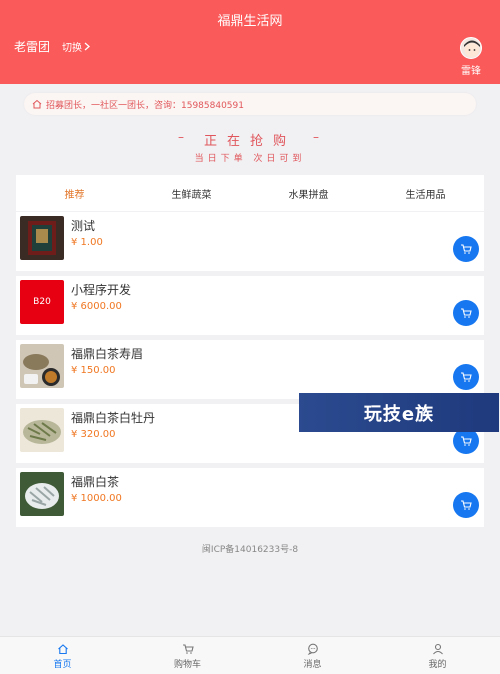 The width and height of the screenshot is (500, 674). What do you see at coordinates (87, 46) in the screenshot?
I see `chevron-right-icon` at bounding box center [87, 46].